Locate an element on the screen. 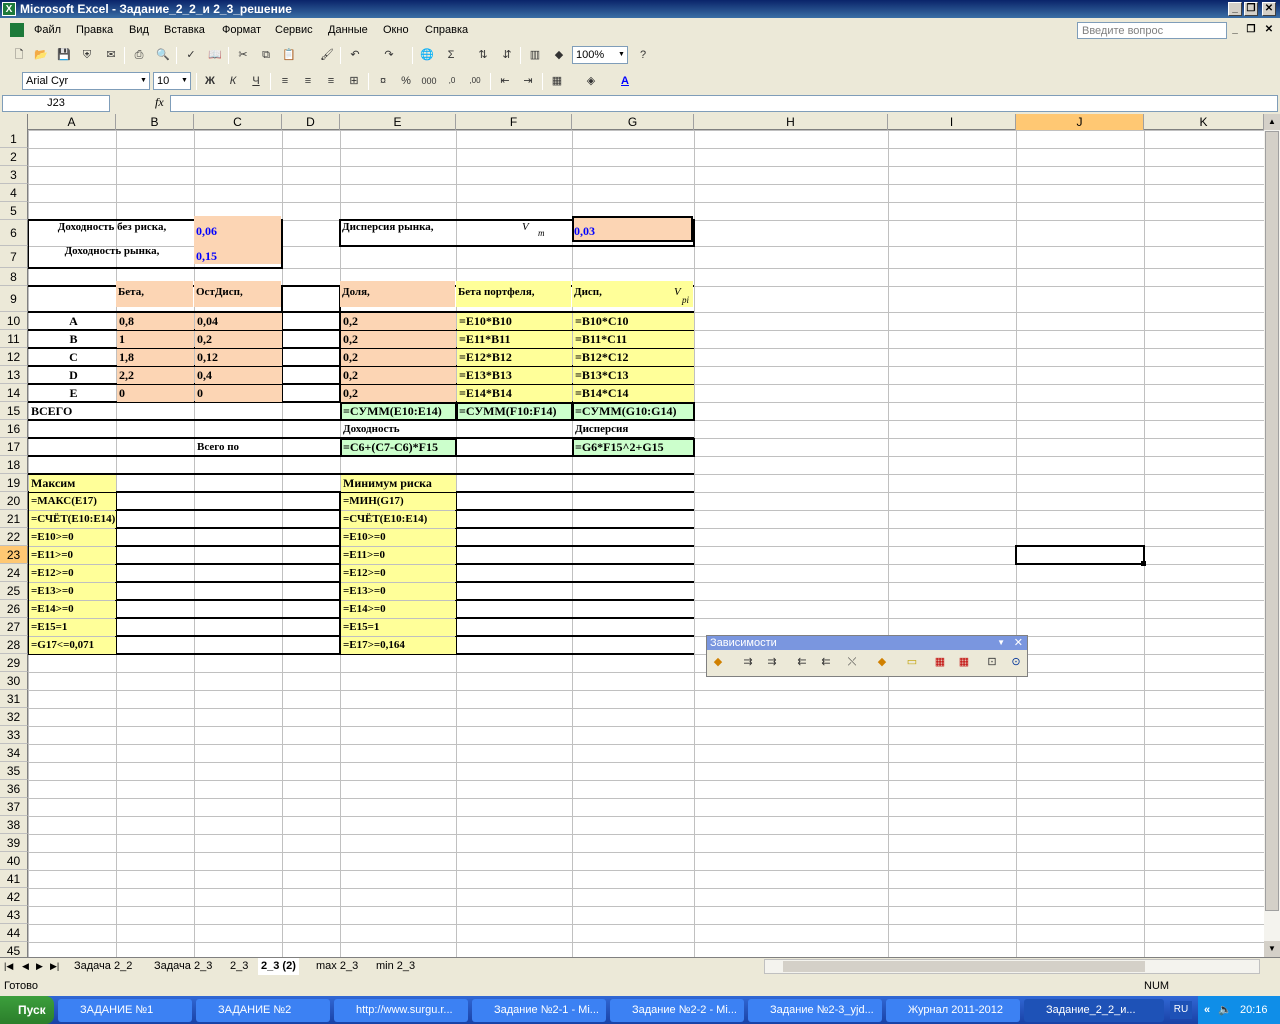  cell-a20: =МАКС(E17) is located at coordinates (72, 501).